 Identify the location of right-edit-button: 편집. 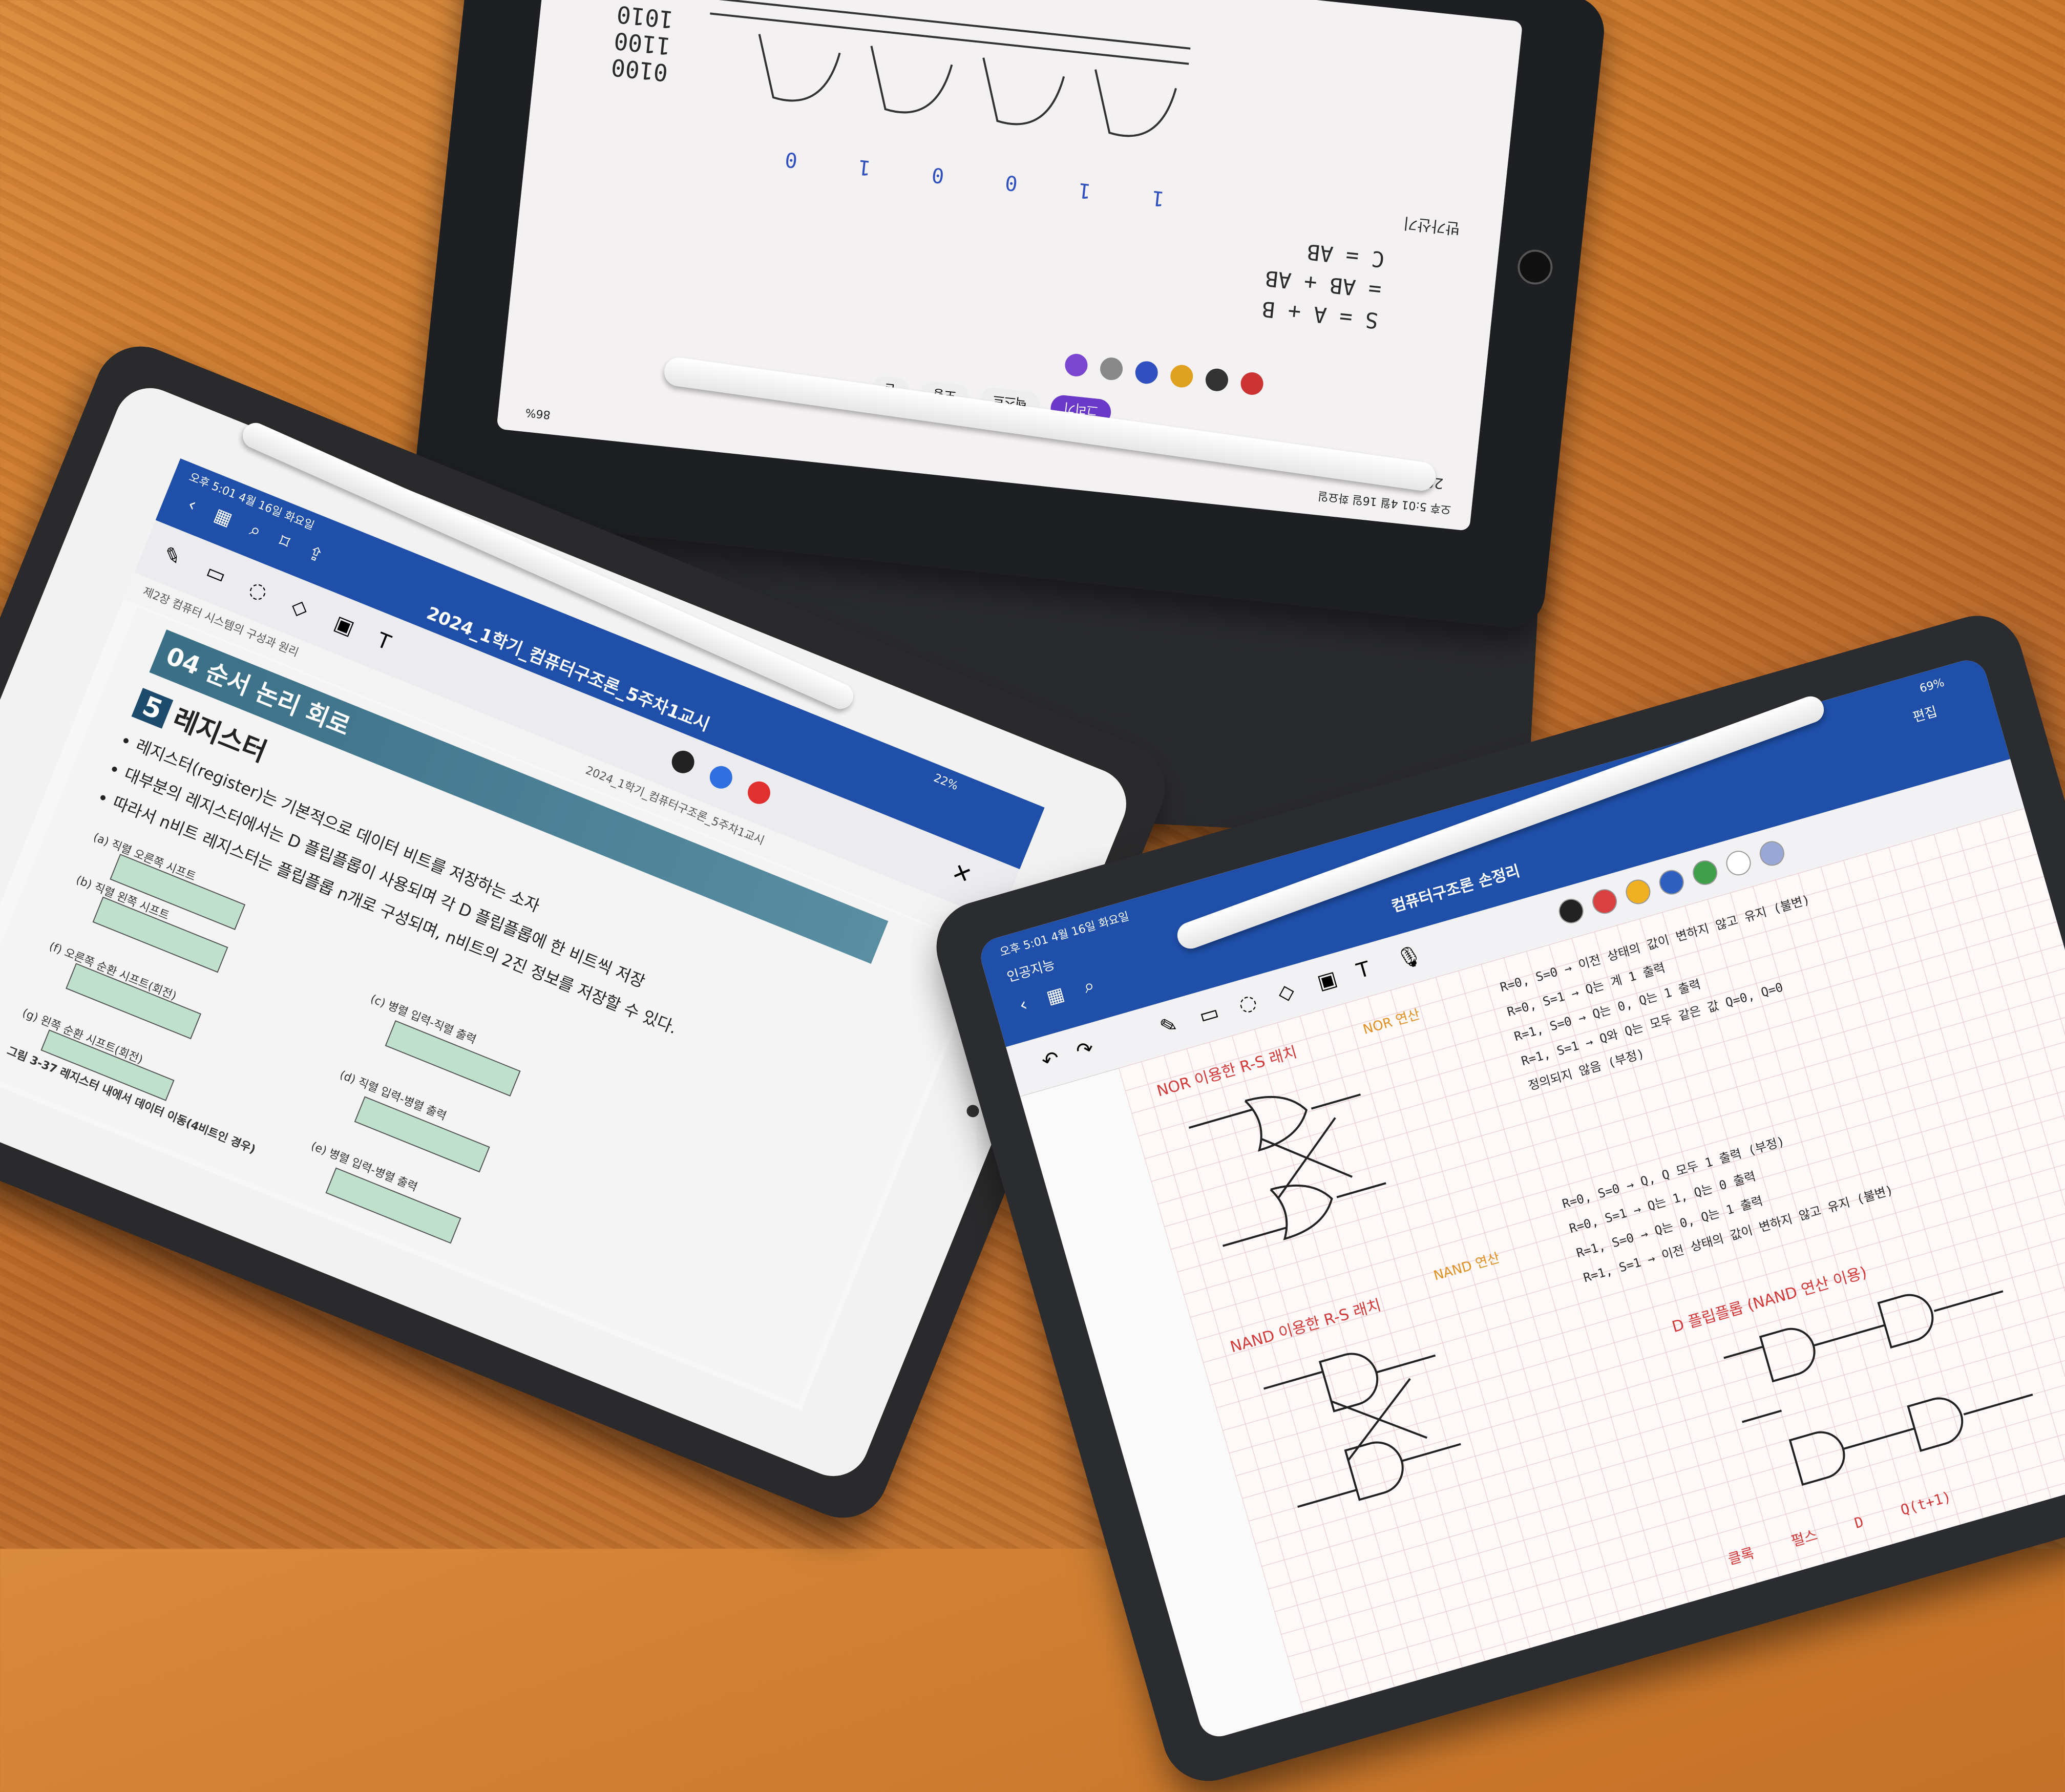
(1925, 713).